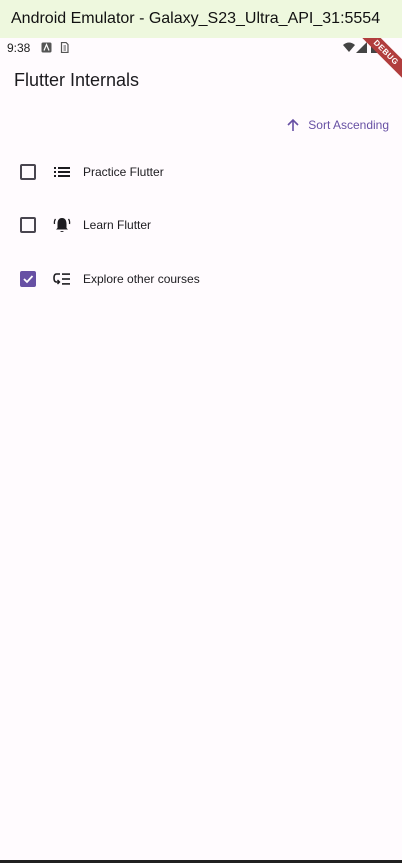 The height and width of the screenshot is (863, 402). I want to click on list-item-label: Learn Flutter, so click(117, 225).